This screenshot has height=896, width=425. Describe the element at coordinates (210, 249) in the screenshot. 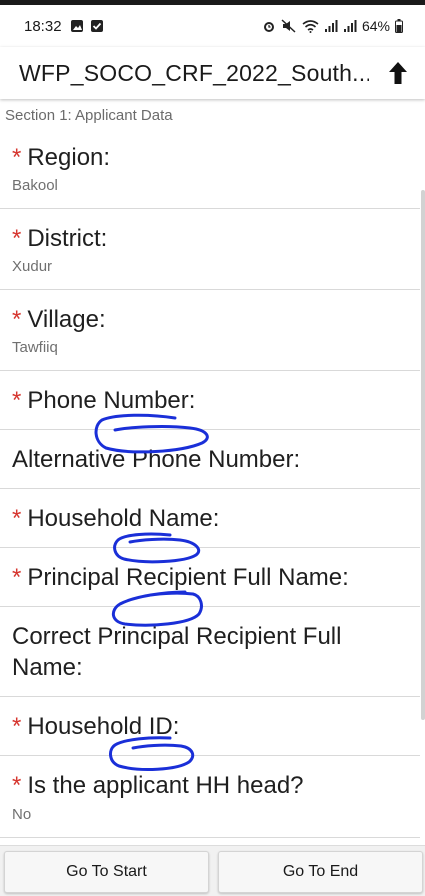

I see `question-district: * District: Xudur` at that location.